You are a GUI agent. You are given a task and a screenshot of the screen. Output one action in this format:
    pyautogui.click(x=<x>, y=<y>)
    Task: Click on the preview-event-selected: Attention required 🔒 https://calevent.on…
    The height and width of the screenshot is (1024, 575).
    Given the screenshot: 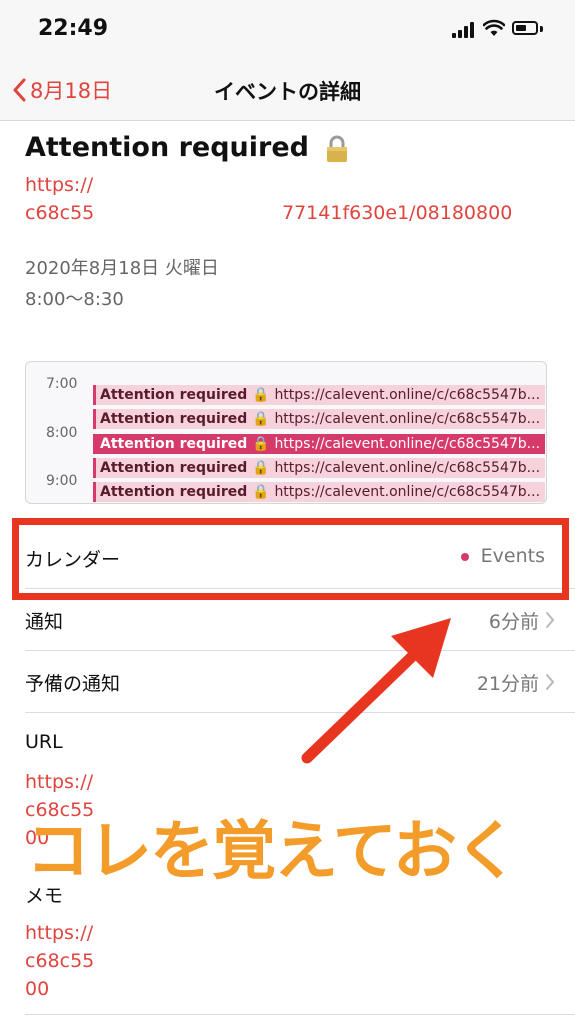 What is the action you would take?
    pyautogui.click(x=319, y=444)
    